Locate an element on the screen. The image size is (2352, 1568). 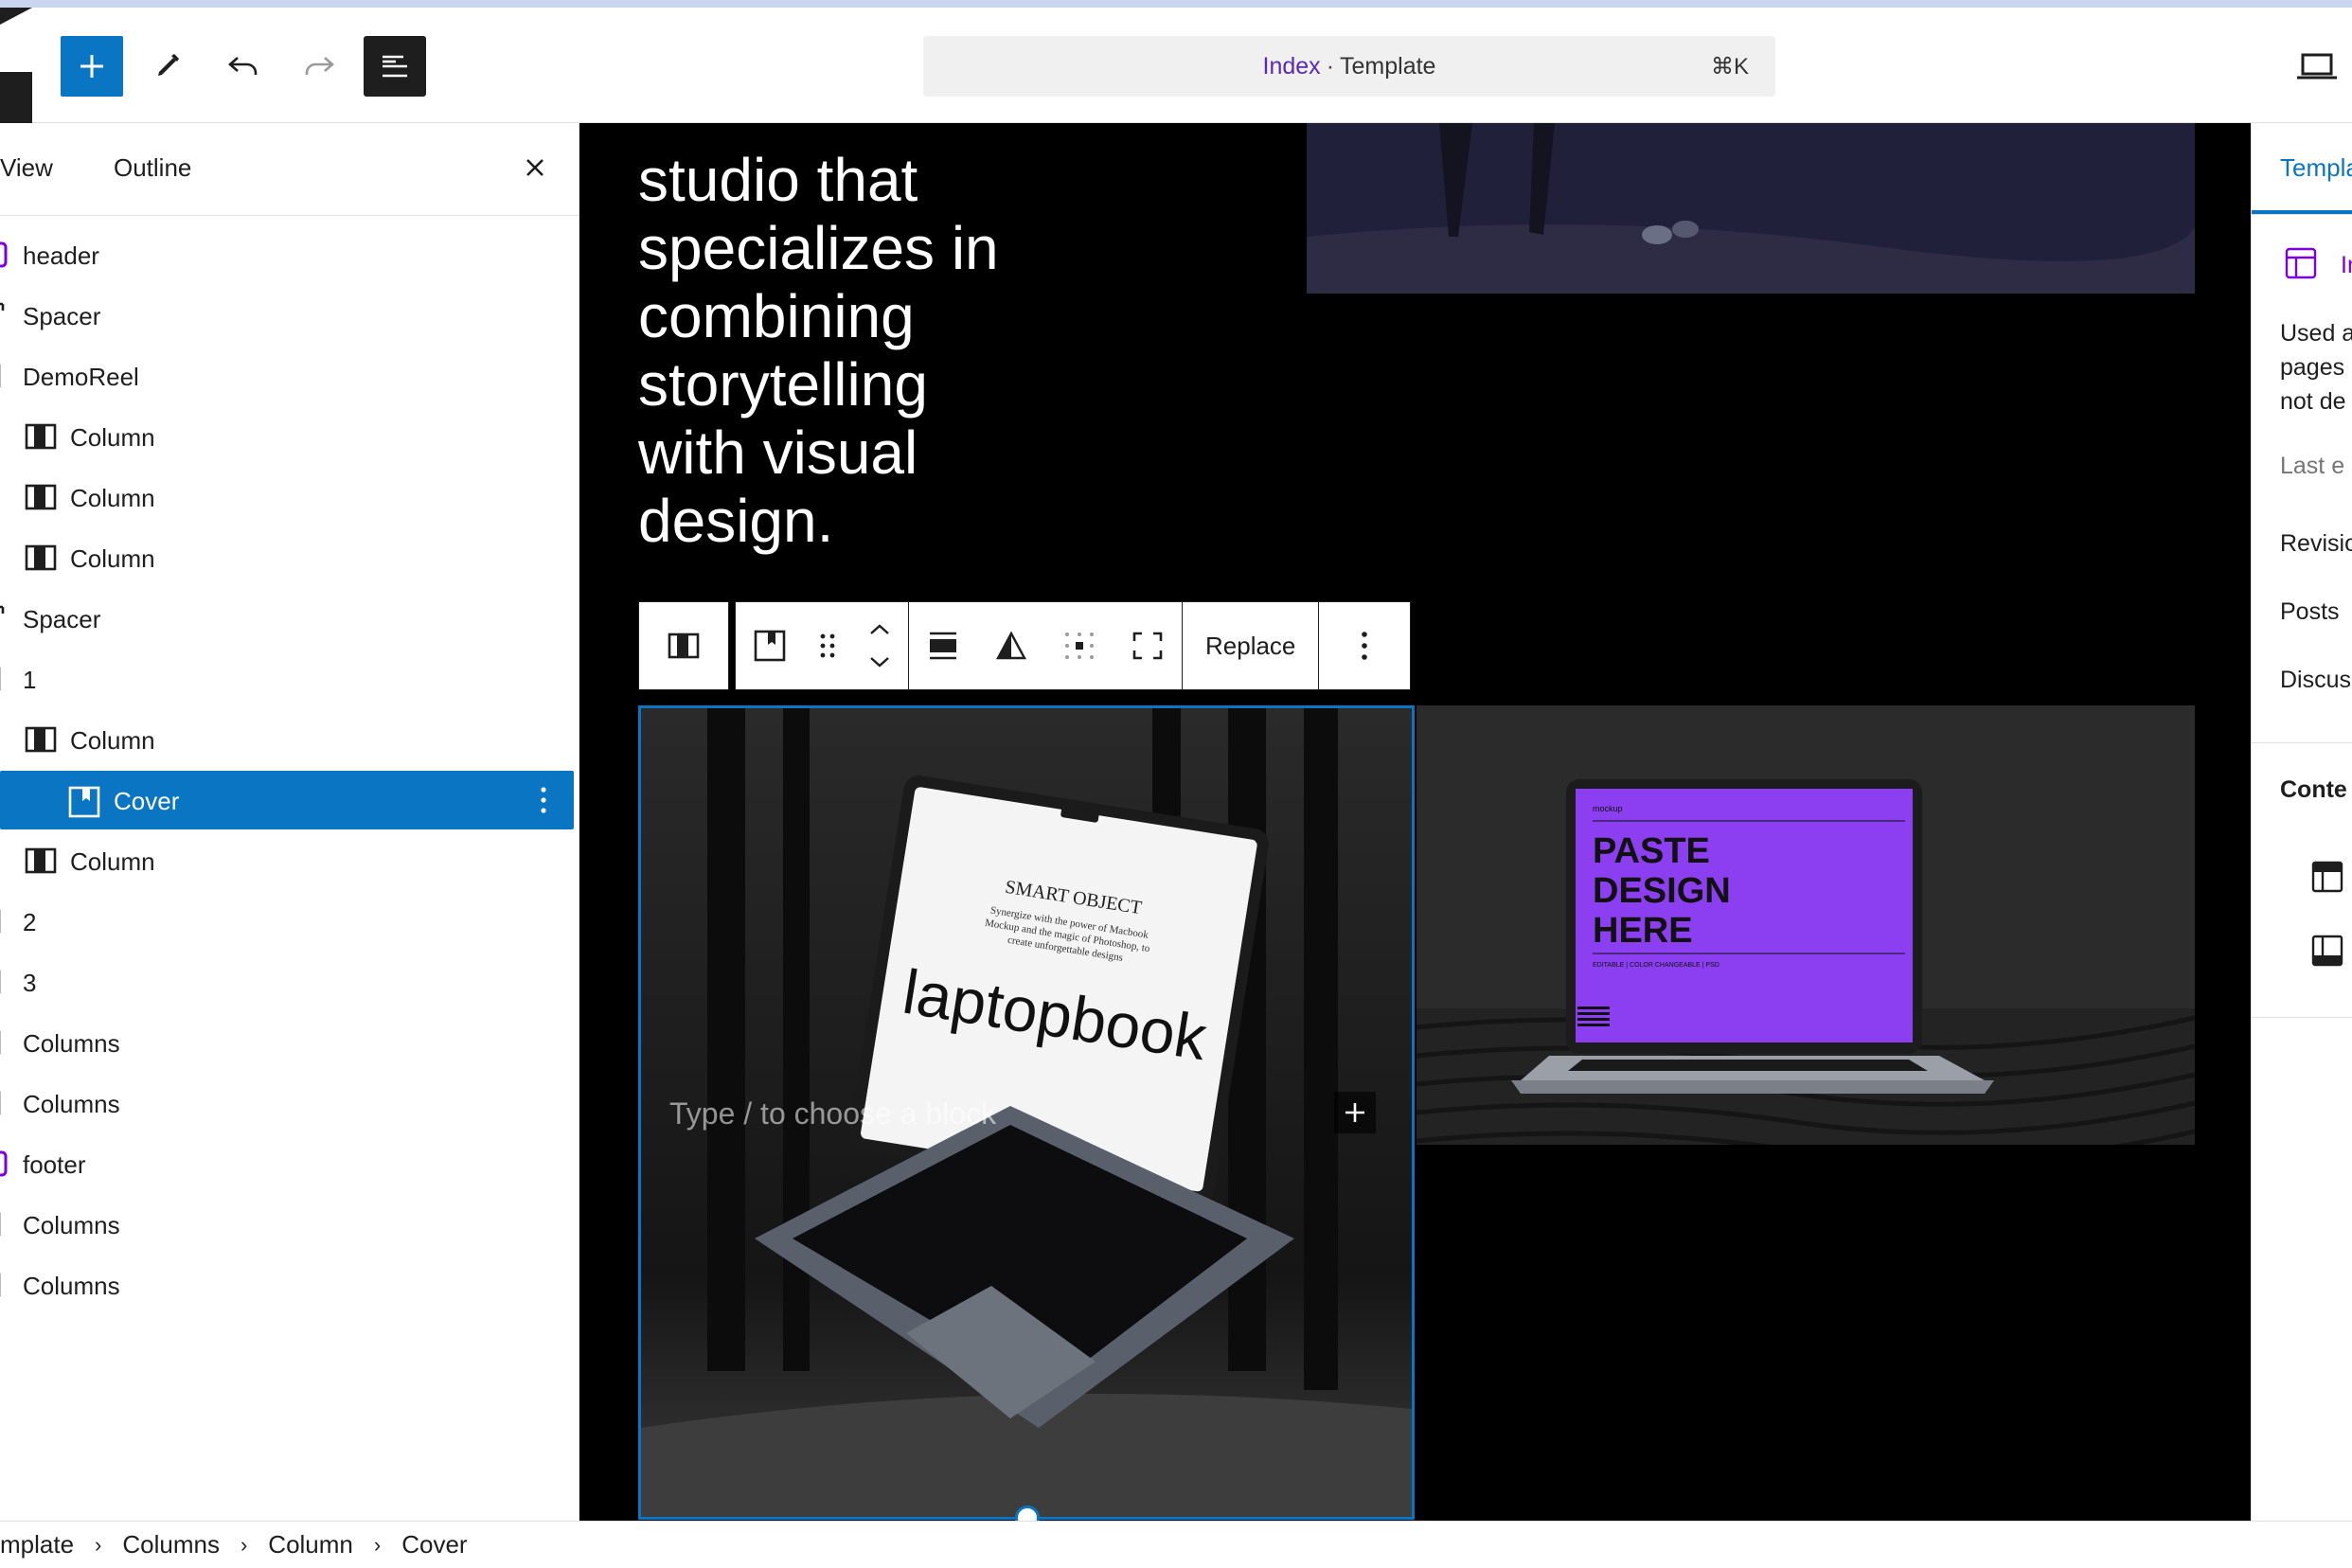
header-part-icon is located at coordinates (2327, 877).